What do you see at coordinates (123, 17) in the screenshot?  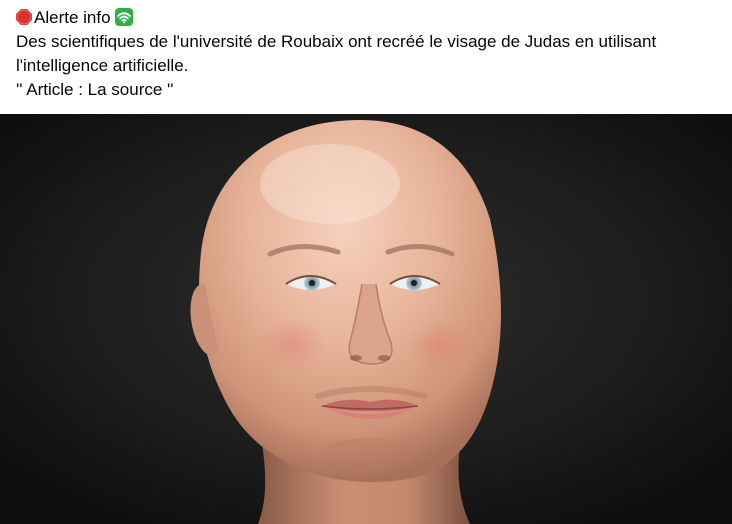 I see `wifi-icon` at bounding box center [123, 17].